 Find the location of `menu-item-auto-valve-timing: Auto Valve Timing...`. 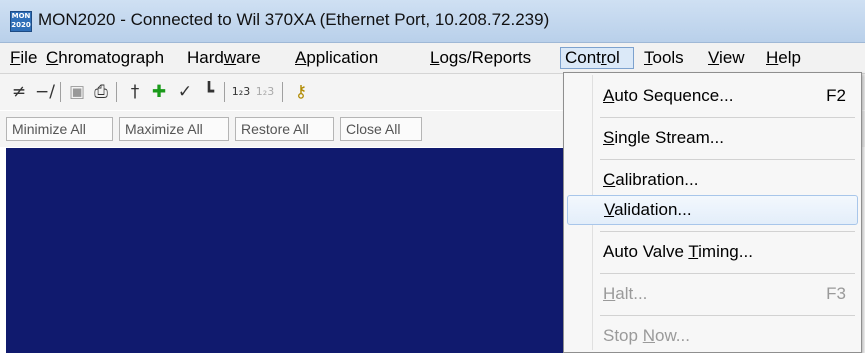

menu-item-auto-valve-timing: Auto Valve Timing... is located at coordinates (712, 252).